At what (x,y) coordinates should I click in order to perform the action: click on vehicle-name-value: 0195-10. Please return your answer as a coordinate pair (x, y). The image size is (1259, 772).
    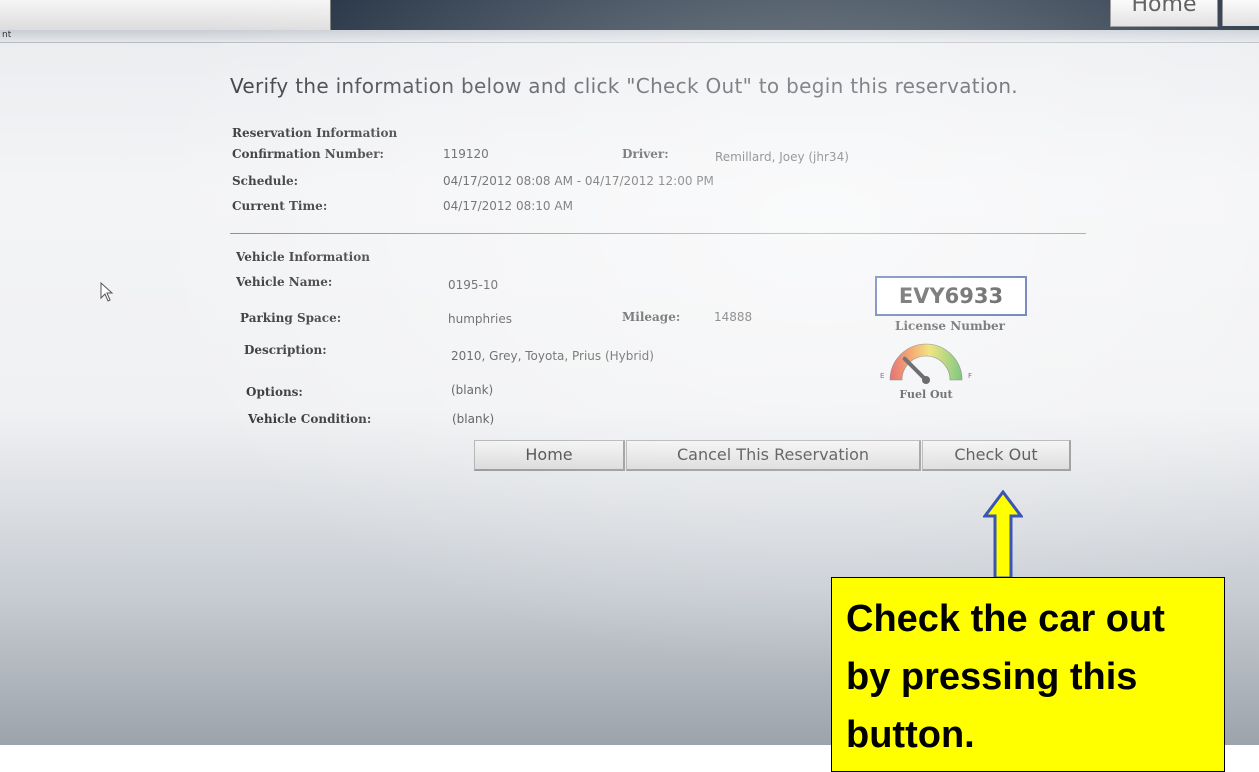
    Looking at the image, I should click on (473, 285).